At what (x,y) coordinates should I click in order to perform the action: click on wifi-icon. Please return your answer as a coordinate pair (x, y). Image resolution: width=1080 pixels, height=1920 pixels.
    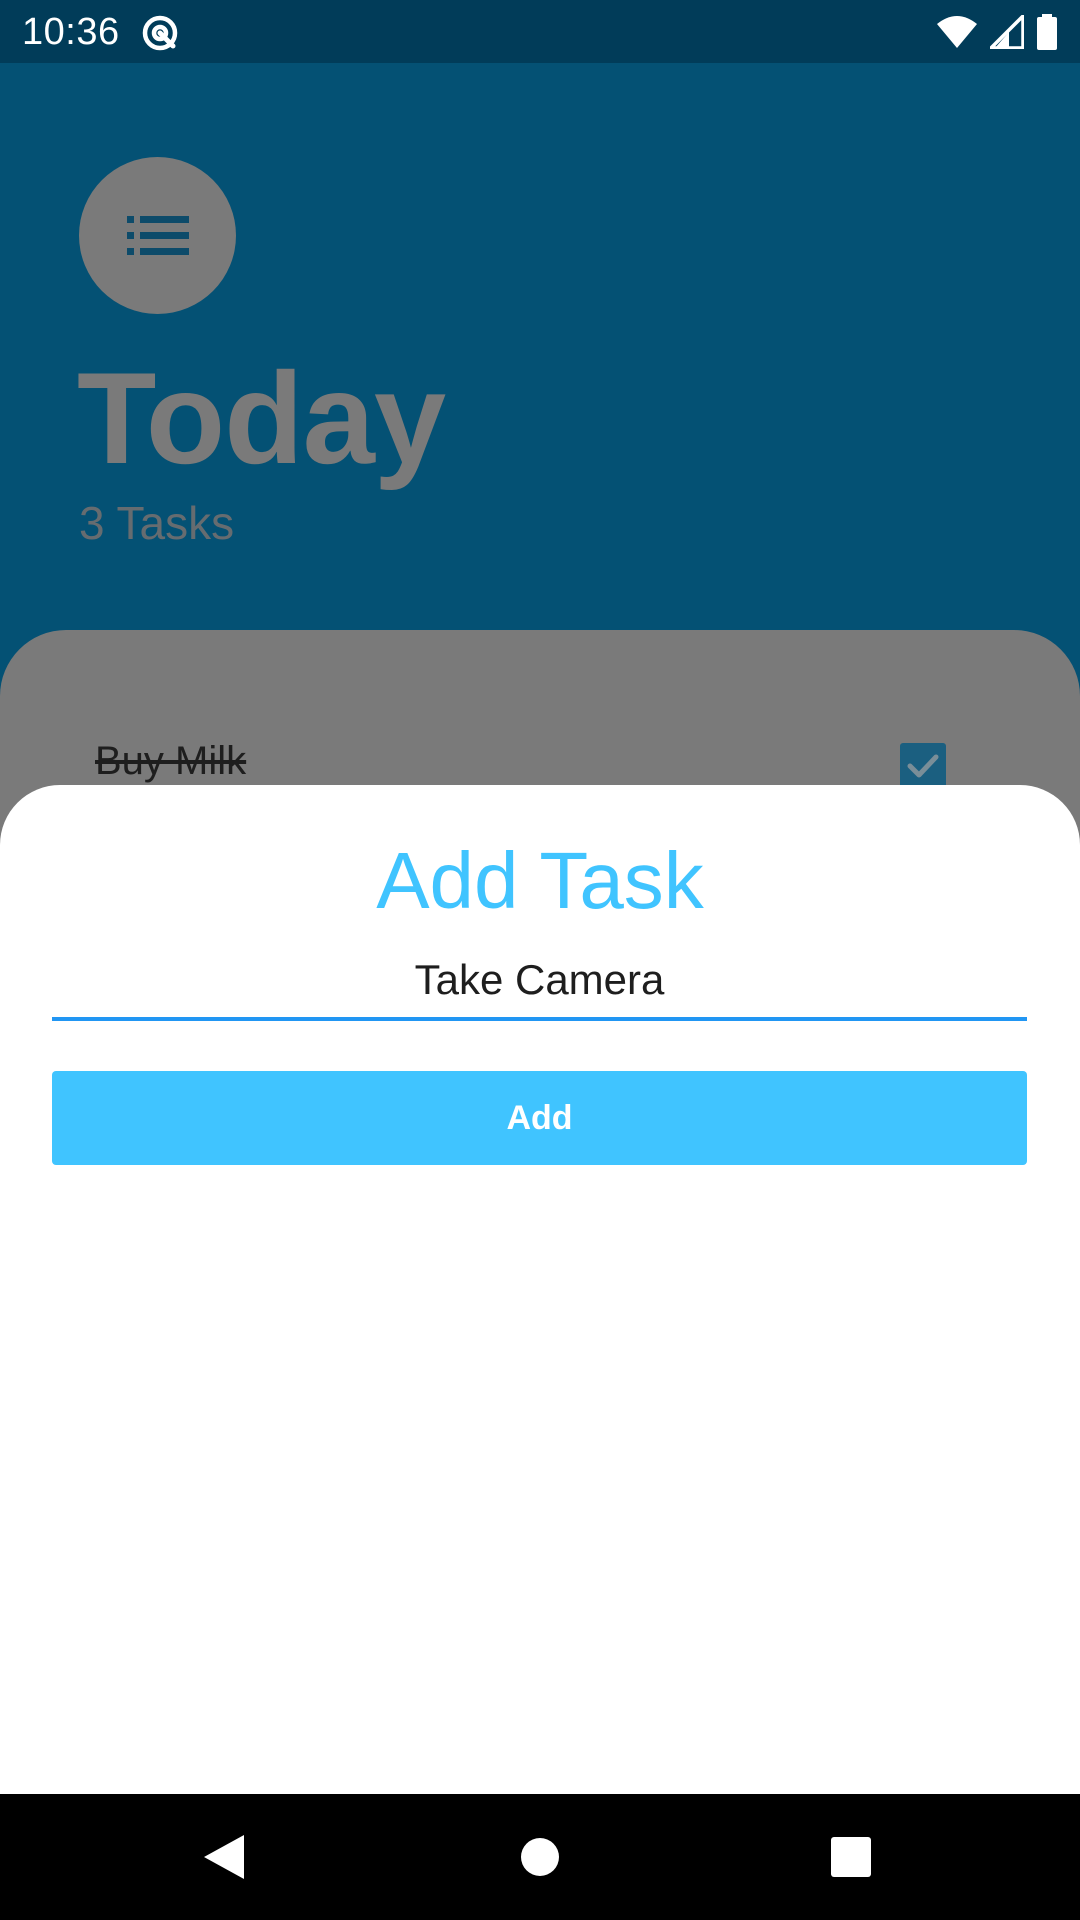
    Looking at the image, I should click on (957, 32).